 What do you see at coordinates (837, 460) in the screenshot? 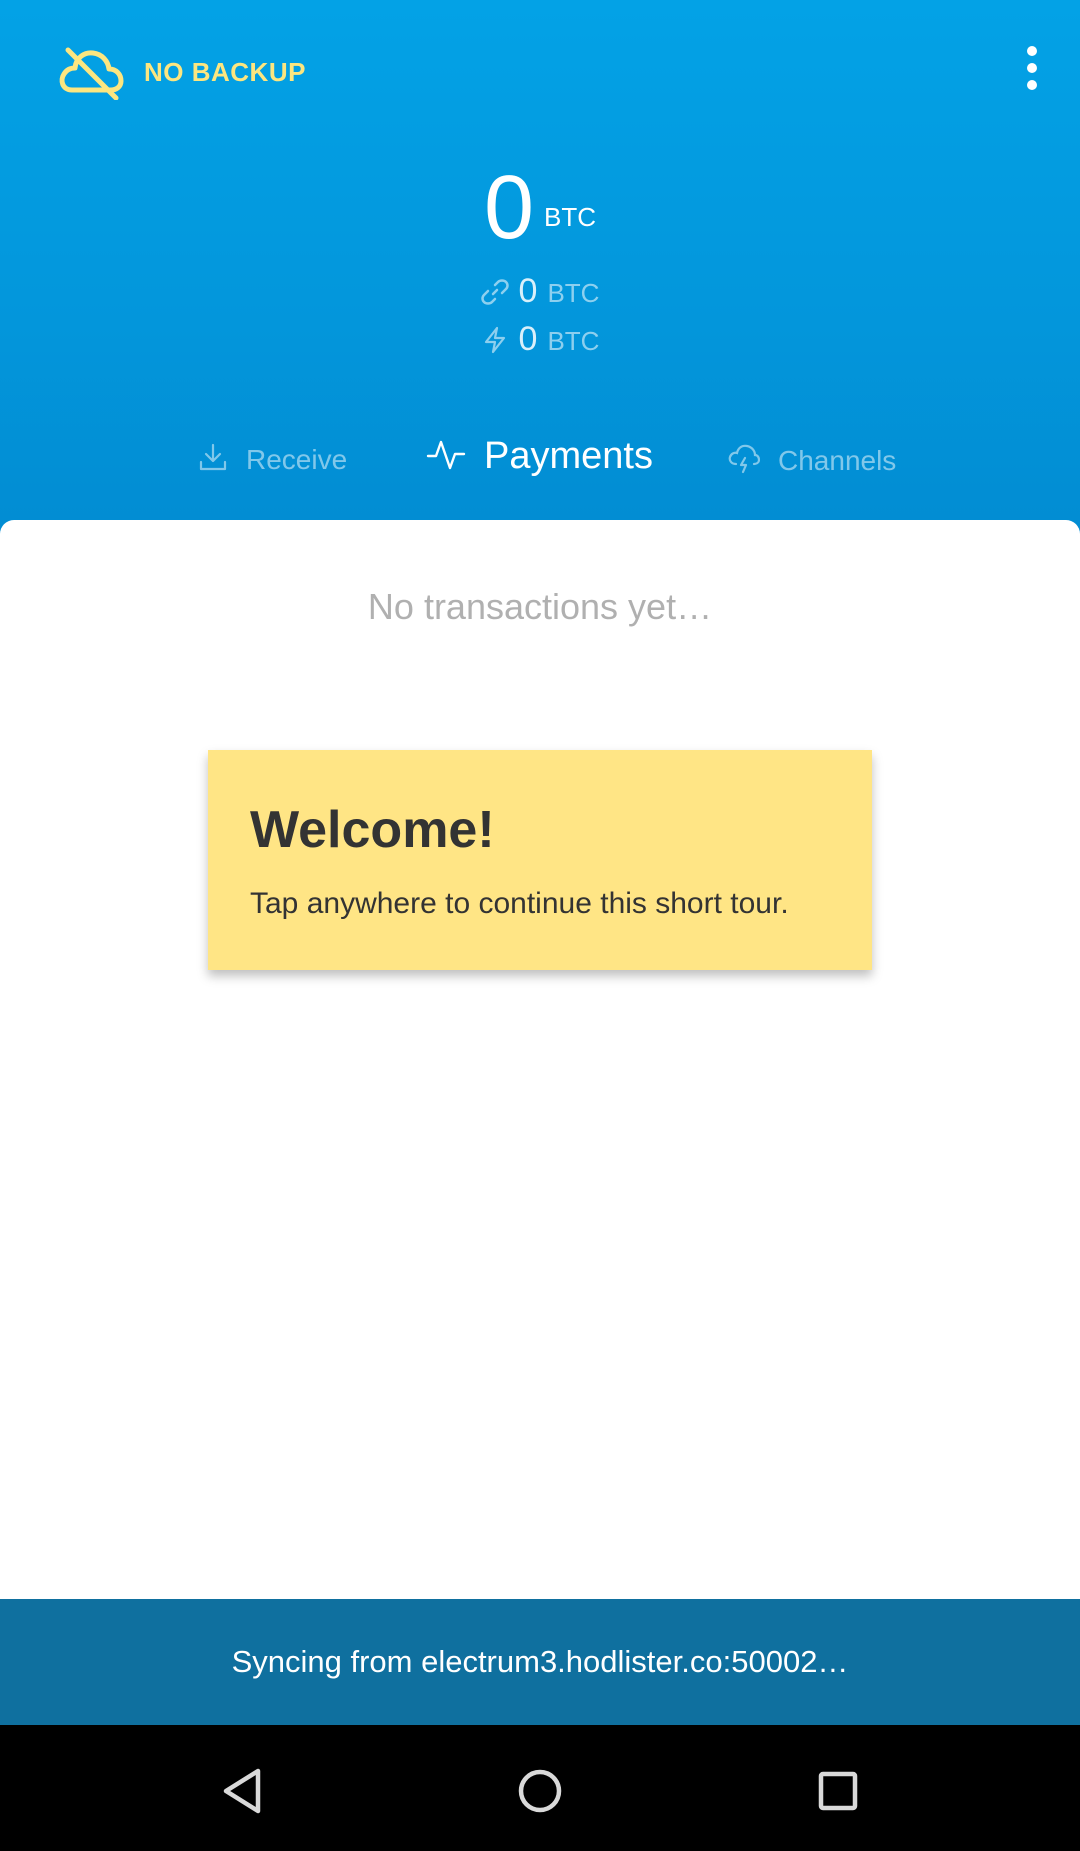
I see `tab-channels-label: Channels` at bounding box center [837, 460].